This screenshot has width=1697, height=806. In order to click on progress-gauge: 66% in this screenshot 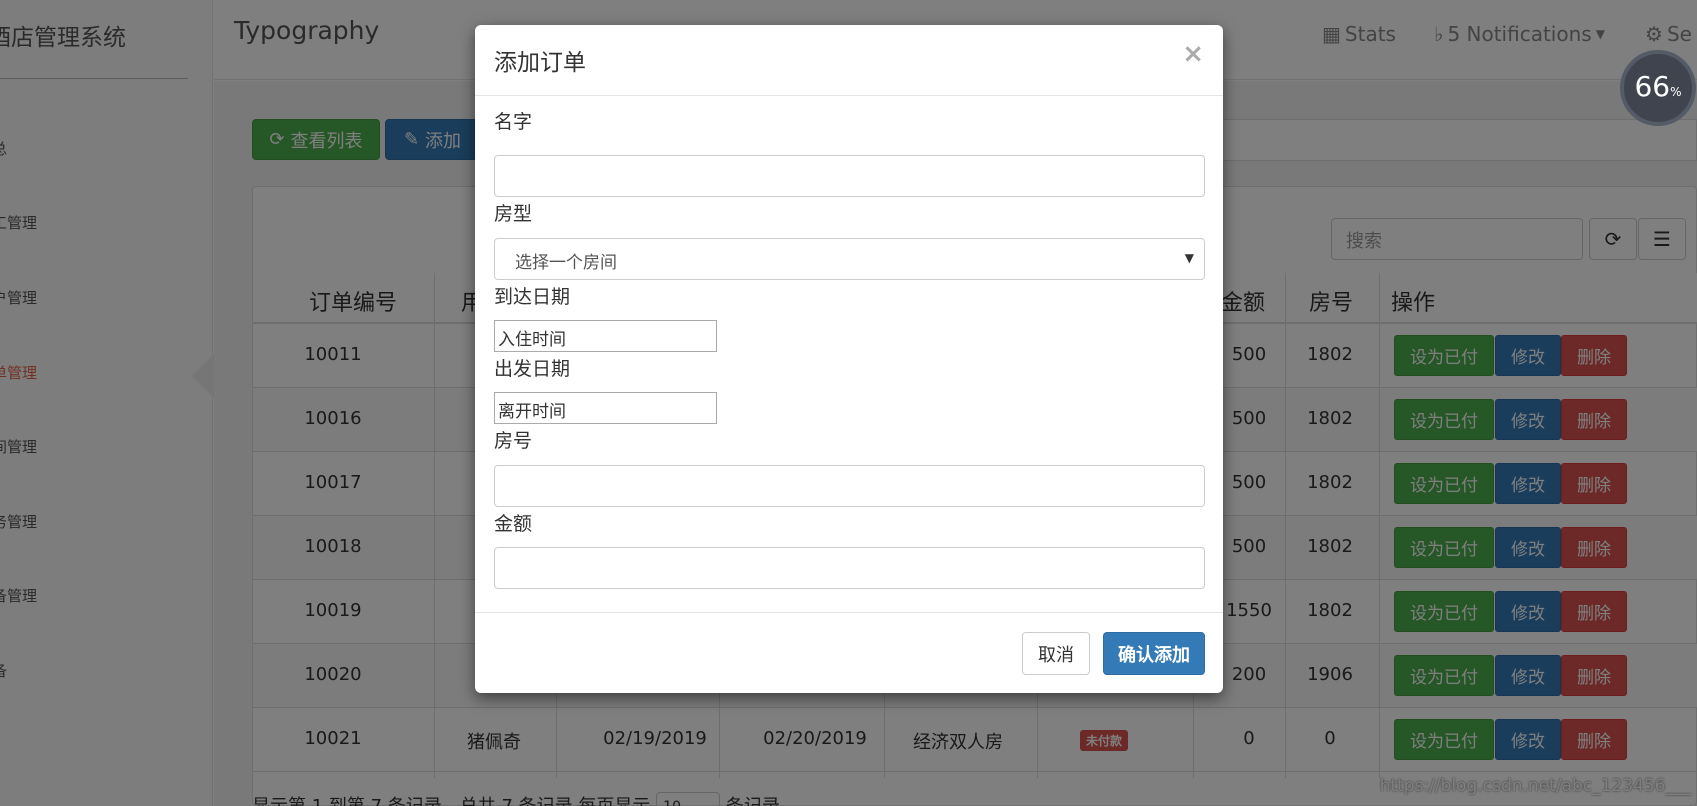, I will do `click(1658, 88)`.